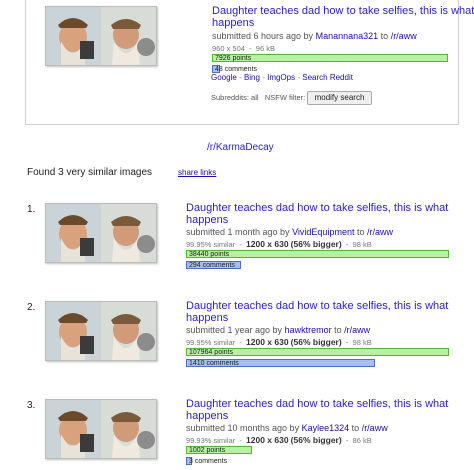  I want to click on karmadecay-link: /r/KarmaDecay, so click(240, 147).